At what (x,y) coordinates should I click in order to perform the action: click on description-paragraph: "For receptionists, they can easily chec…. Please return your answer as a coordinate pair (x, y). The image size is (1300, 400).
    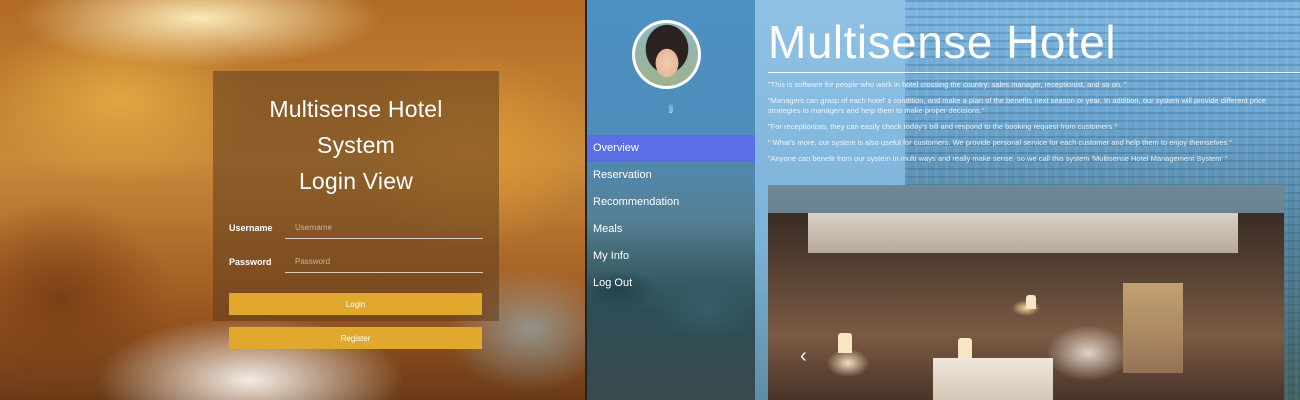
    Looking at the image, I should click on (943, 126).